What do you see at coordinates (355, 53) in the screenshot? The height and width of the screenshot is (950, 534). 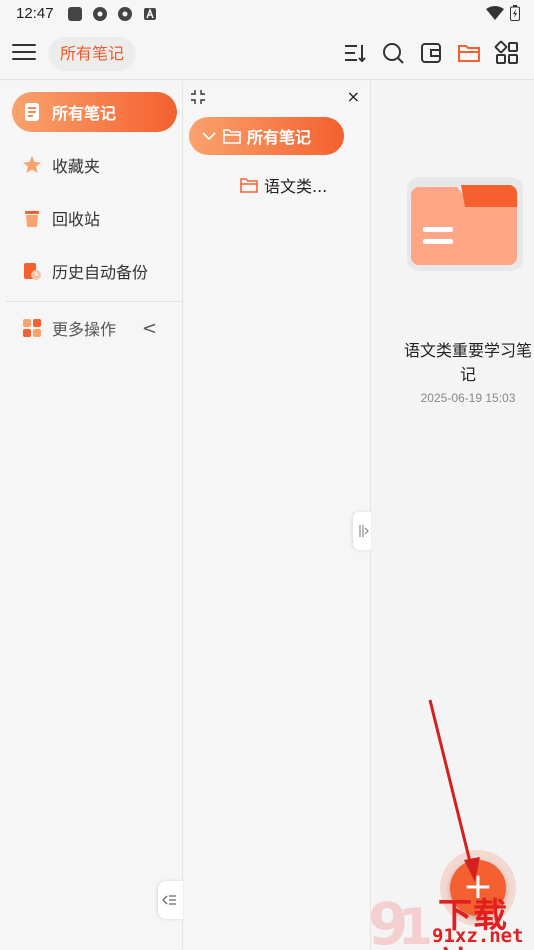 I see `sort-icon` at bounding box center [355, 53].